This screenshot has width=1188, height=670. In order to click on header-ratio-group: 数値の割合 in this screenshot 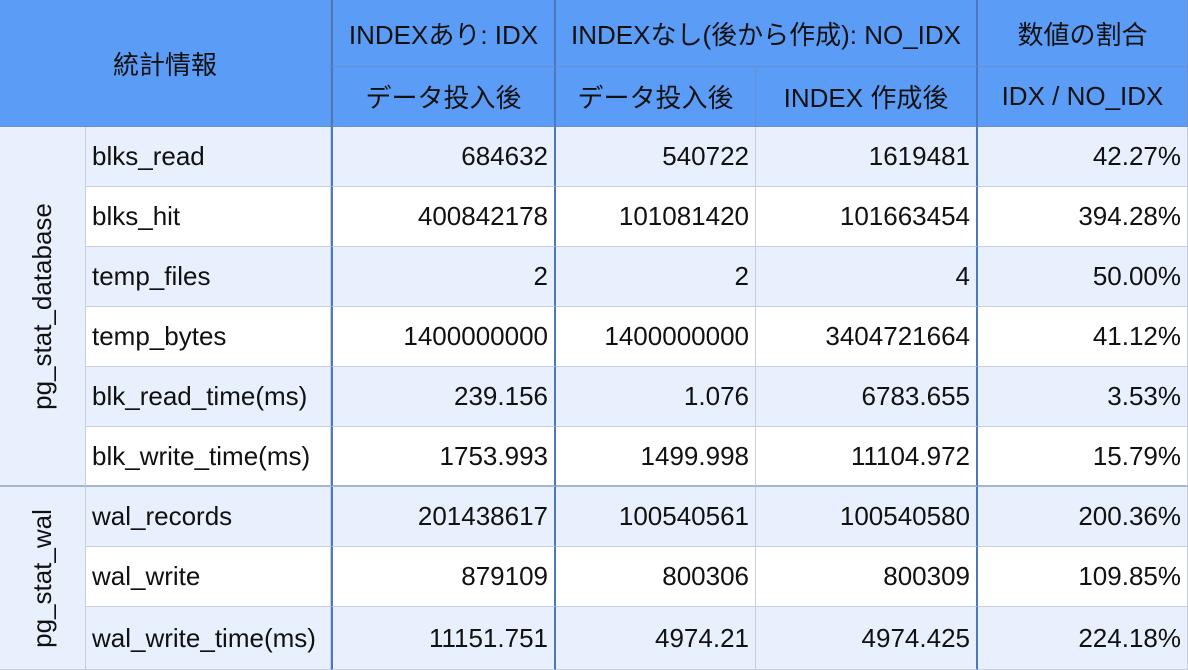, I will do `click(1083, 33)`.